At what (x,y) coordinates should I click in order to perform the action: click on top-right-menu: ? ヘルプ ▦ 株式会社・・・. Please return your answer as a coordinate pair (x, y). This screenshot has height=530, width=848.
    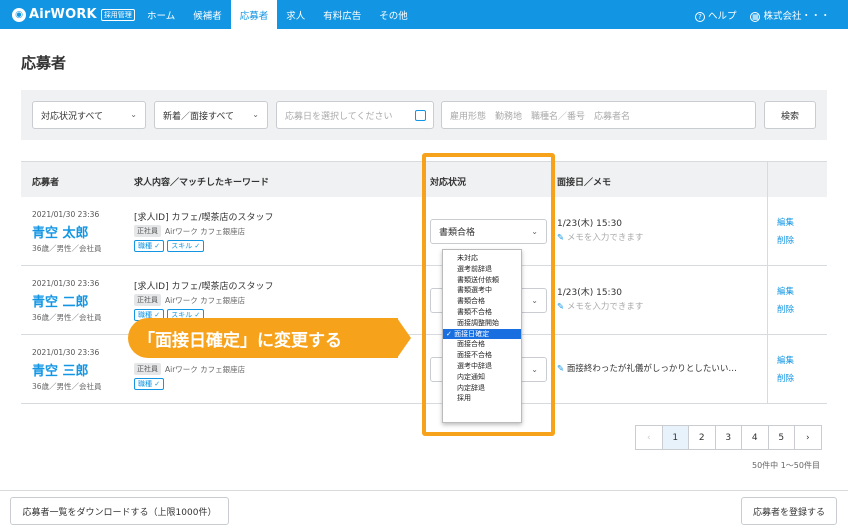
    Looking at the image, I should click on (762, 14).